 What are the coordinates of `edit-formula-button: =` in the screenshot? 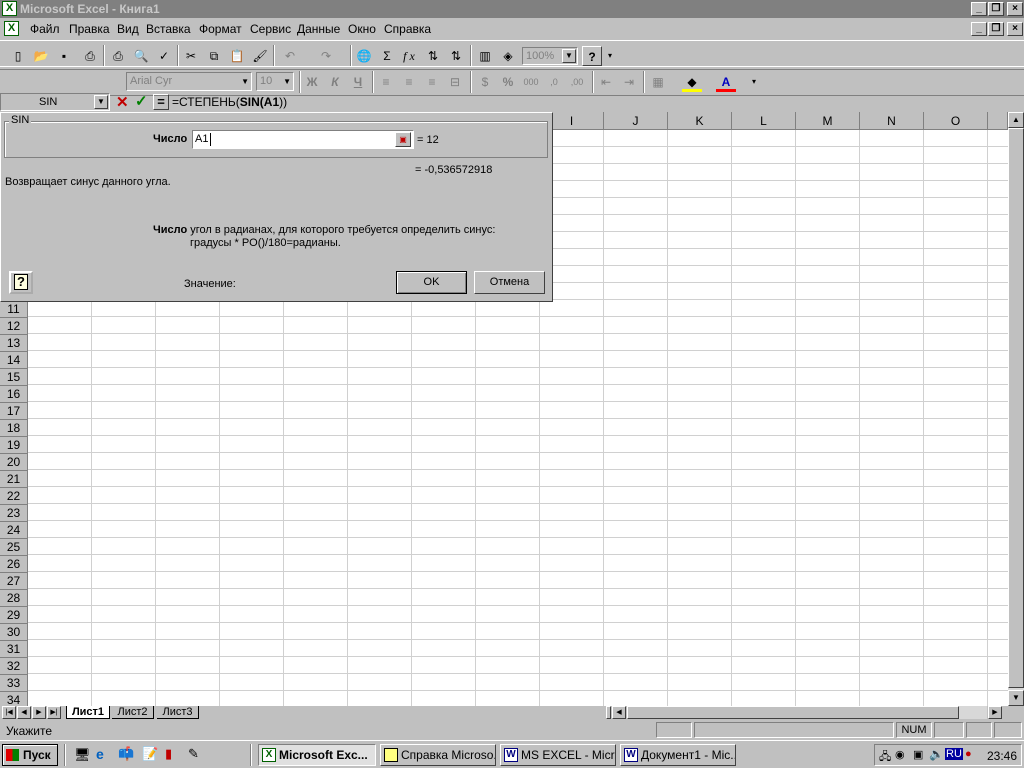 It's located at (161, 102).